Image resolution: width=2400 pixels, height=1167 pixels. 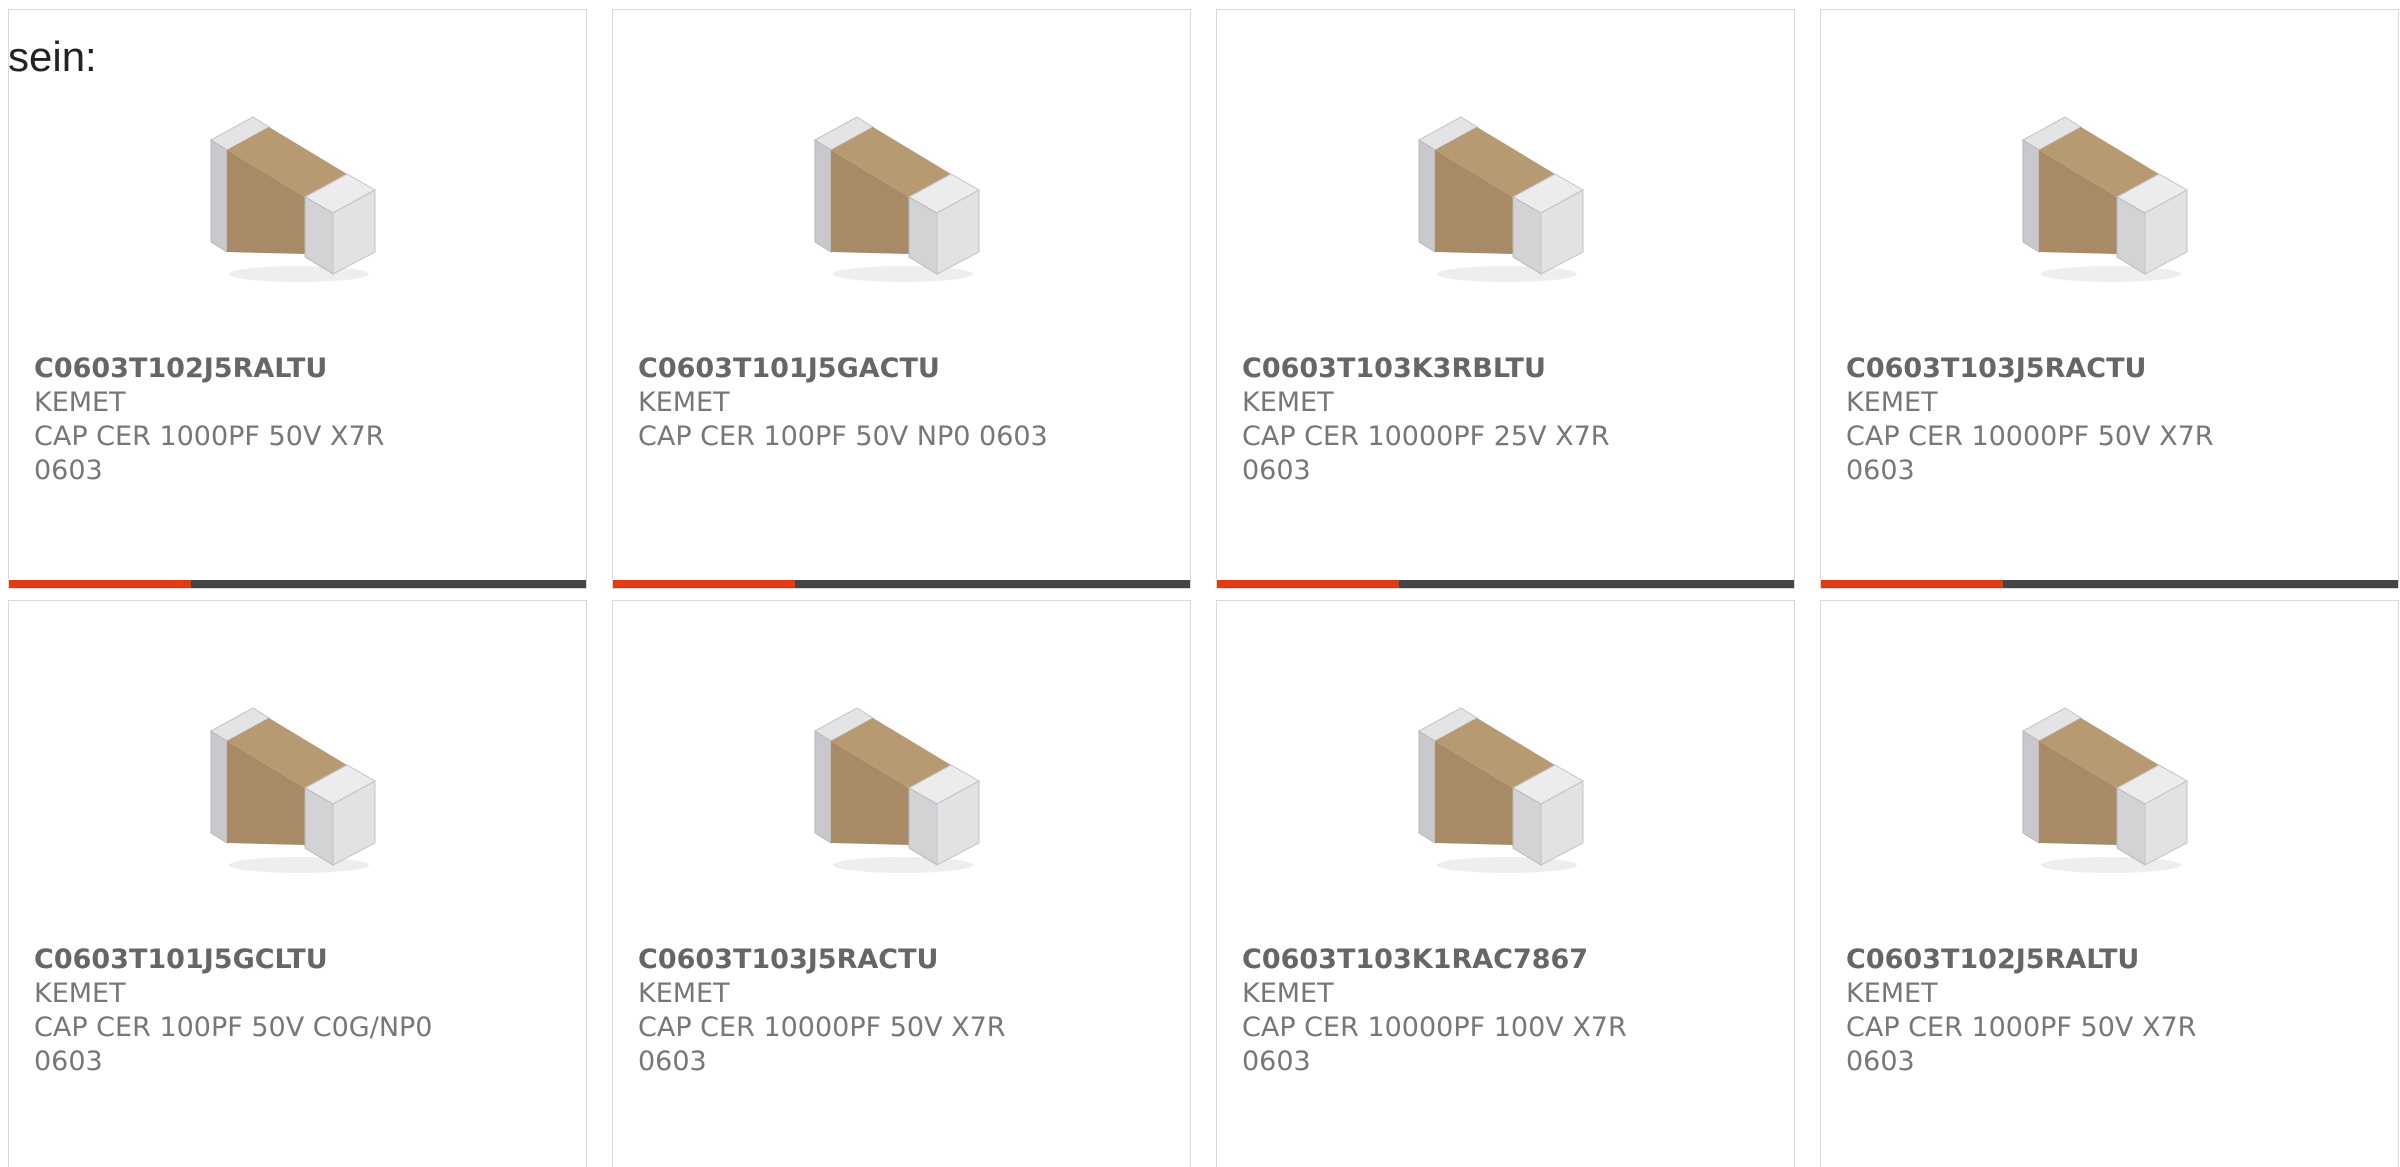 I want to click on part-number: C0603T103K1RAC7867, so click(x=1452, y=960).